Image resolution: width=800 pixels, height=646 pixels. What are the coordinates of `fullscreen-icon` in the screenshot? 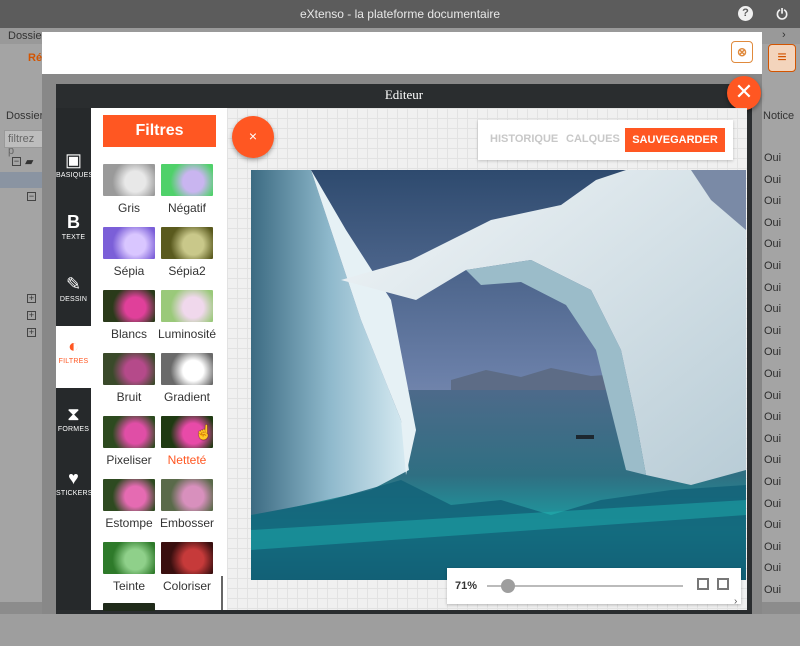 It's located at (723, 584).